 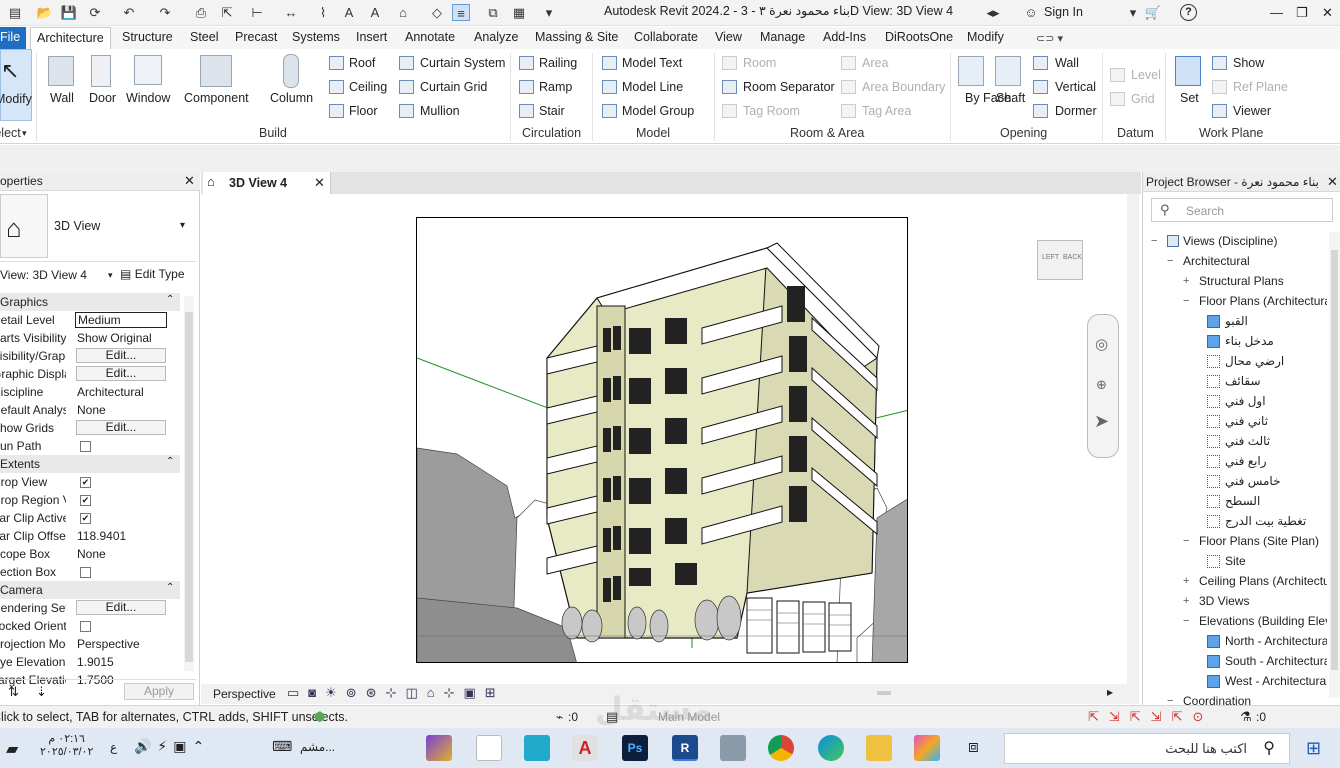 What do you see at coordinates (1235, 561) in the screenshot?
I see `browser-item: Site` at bounding box center [1235, 561].